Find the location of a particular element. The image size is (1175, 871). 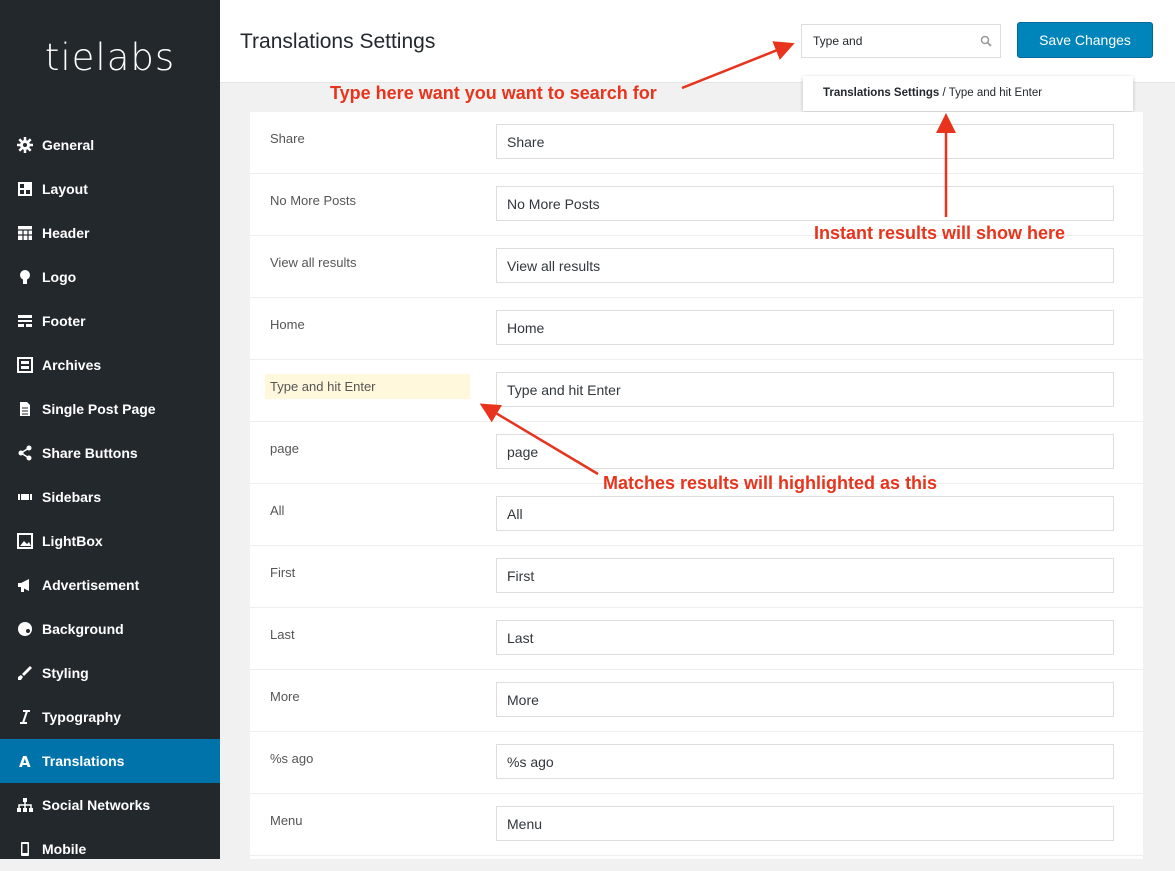

sidebar-item-label: Translations is located at coordinates (83, 761).